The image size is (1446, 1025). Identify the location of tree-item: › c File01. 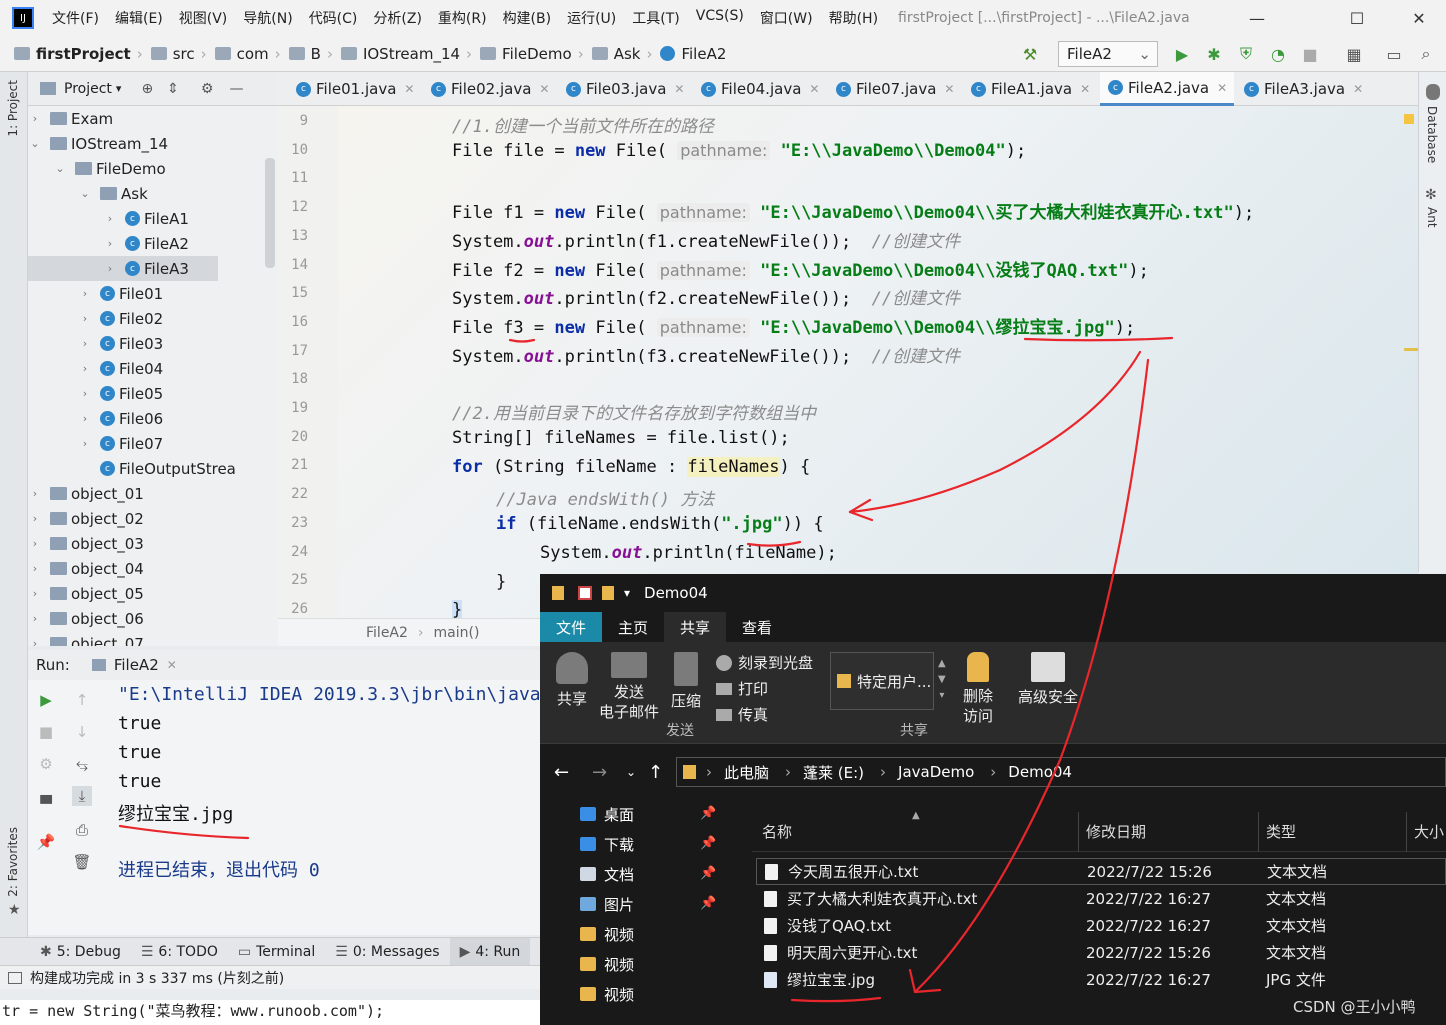
(120, 293).